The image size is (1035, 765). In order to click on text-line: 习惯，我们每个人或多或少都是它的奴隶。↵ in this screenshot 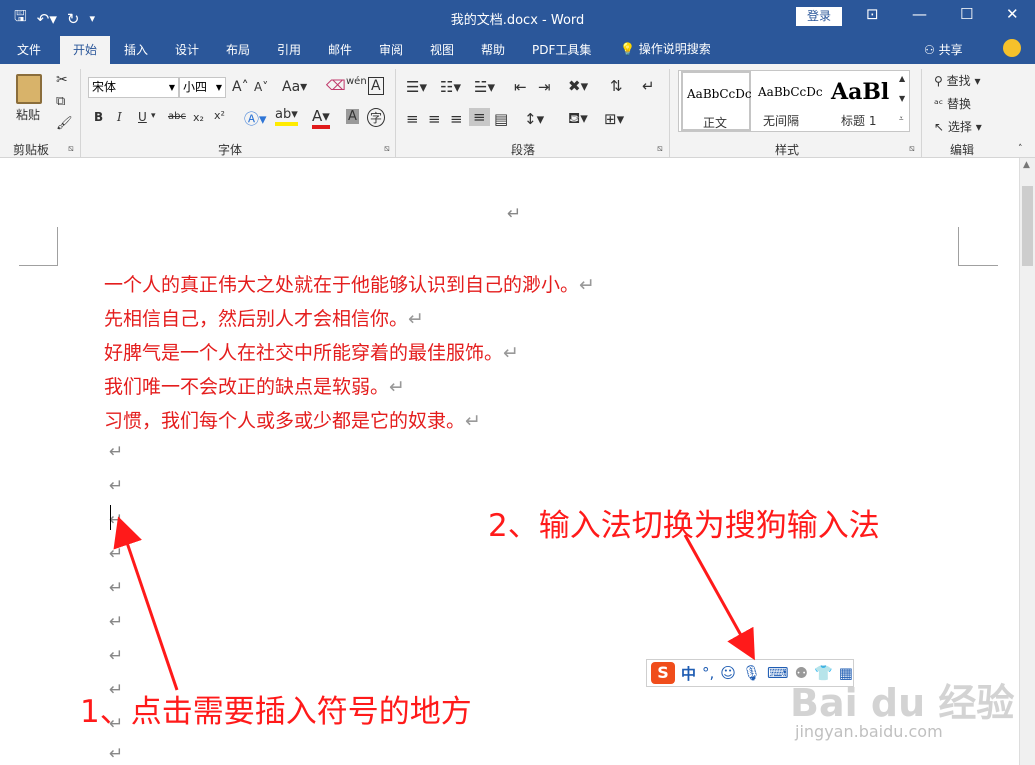, I will do `click(292, 419)`.